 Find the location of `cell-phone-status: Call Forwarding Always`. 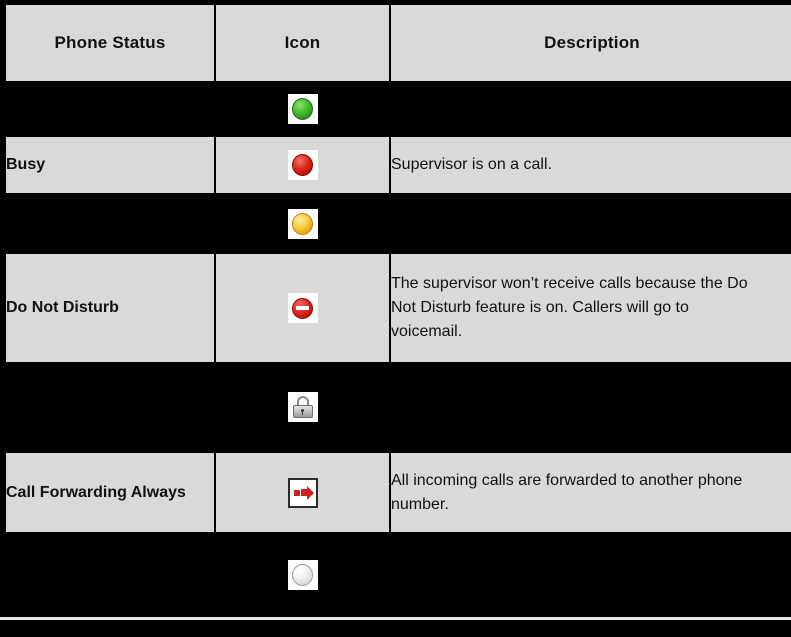

cell-phone-status: Call Forwarding Always is located at coordinates (110, 492).